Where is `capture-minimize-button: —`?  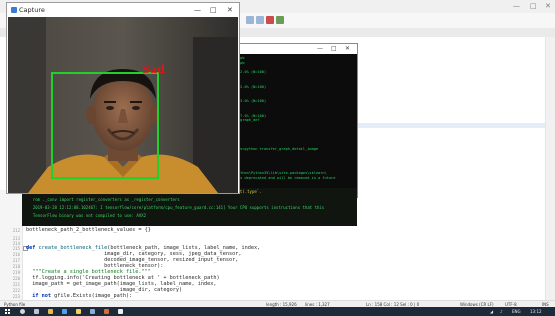
capture-minimize-button: — is located at coordinates (197, 10).